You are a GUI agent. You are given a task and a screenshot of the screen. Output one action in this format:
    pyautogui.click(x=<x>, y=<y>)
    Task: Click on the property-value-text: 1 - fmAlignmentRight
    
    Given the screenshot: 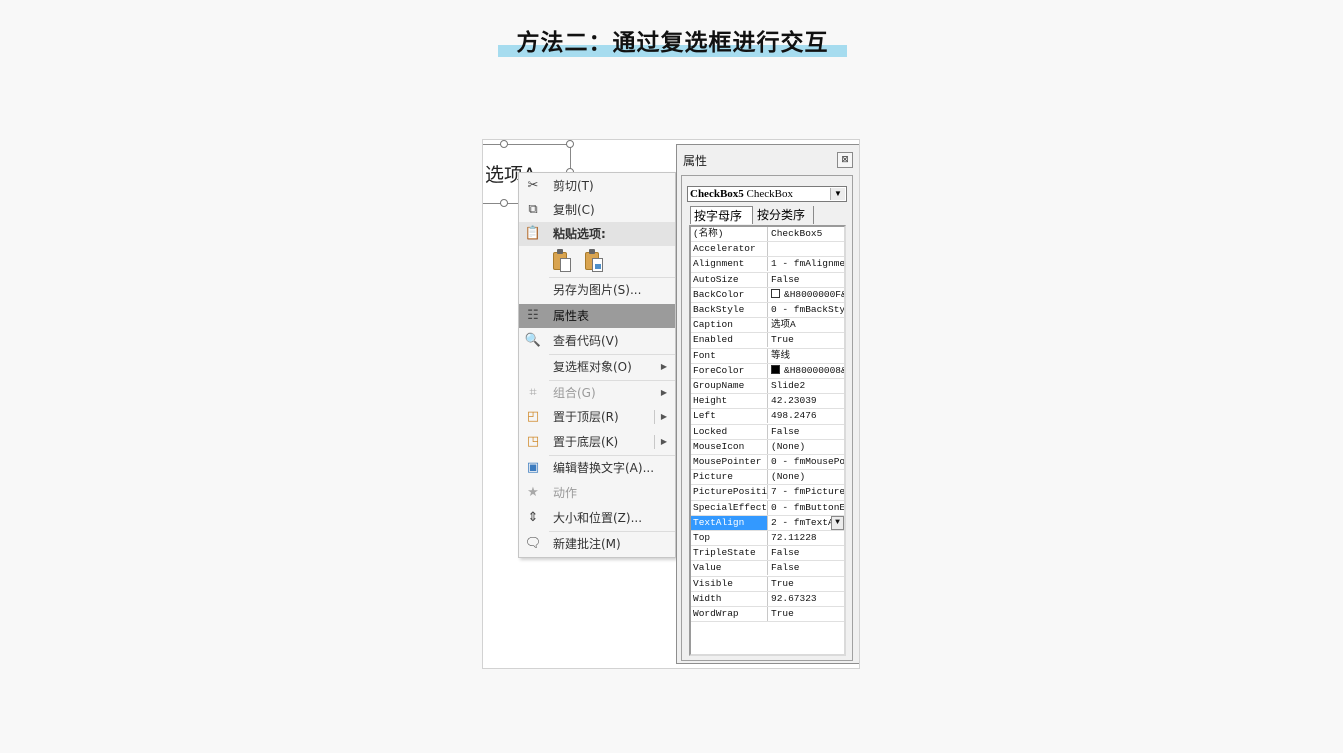 What is the action you would take?
    pyautogui.click(x=807, y=264)
    